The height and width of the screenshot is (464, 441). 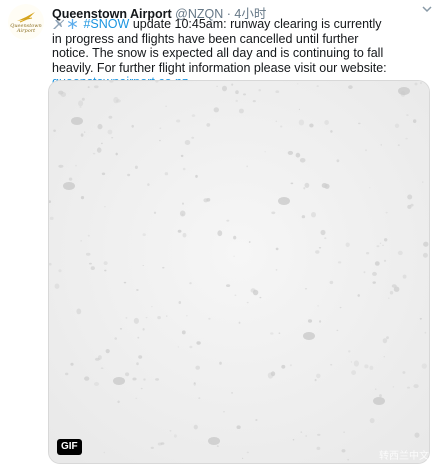 What do you see at coordinates (106, 24) in the screenshot?
I see `hashtag-link: #SNOW` at bounding box center [106, 24].